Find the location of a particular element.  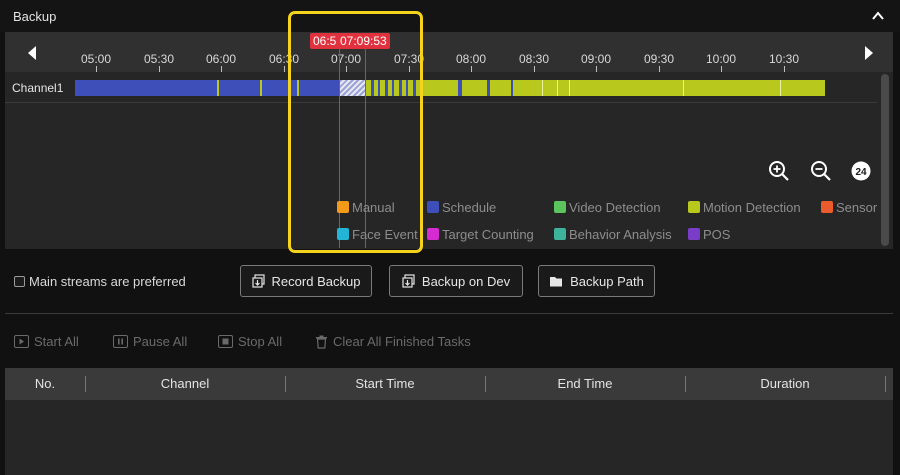

legend-motion-detection: Motion Detection is located at coordinates (744, 207).